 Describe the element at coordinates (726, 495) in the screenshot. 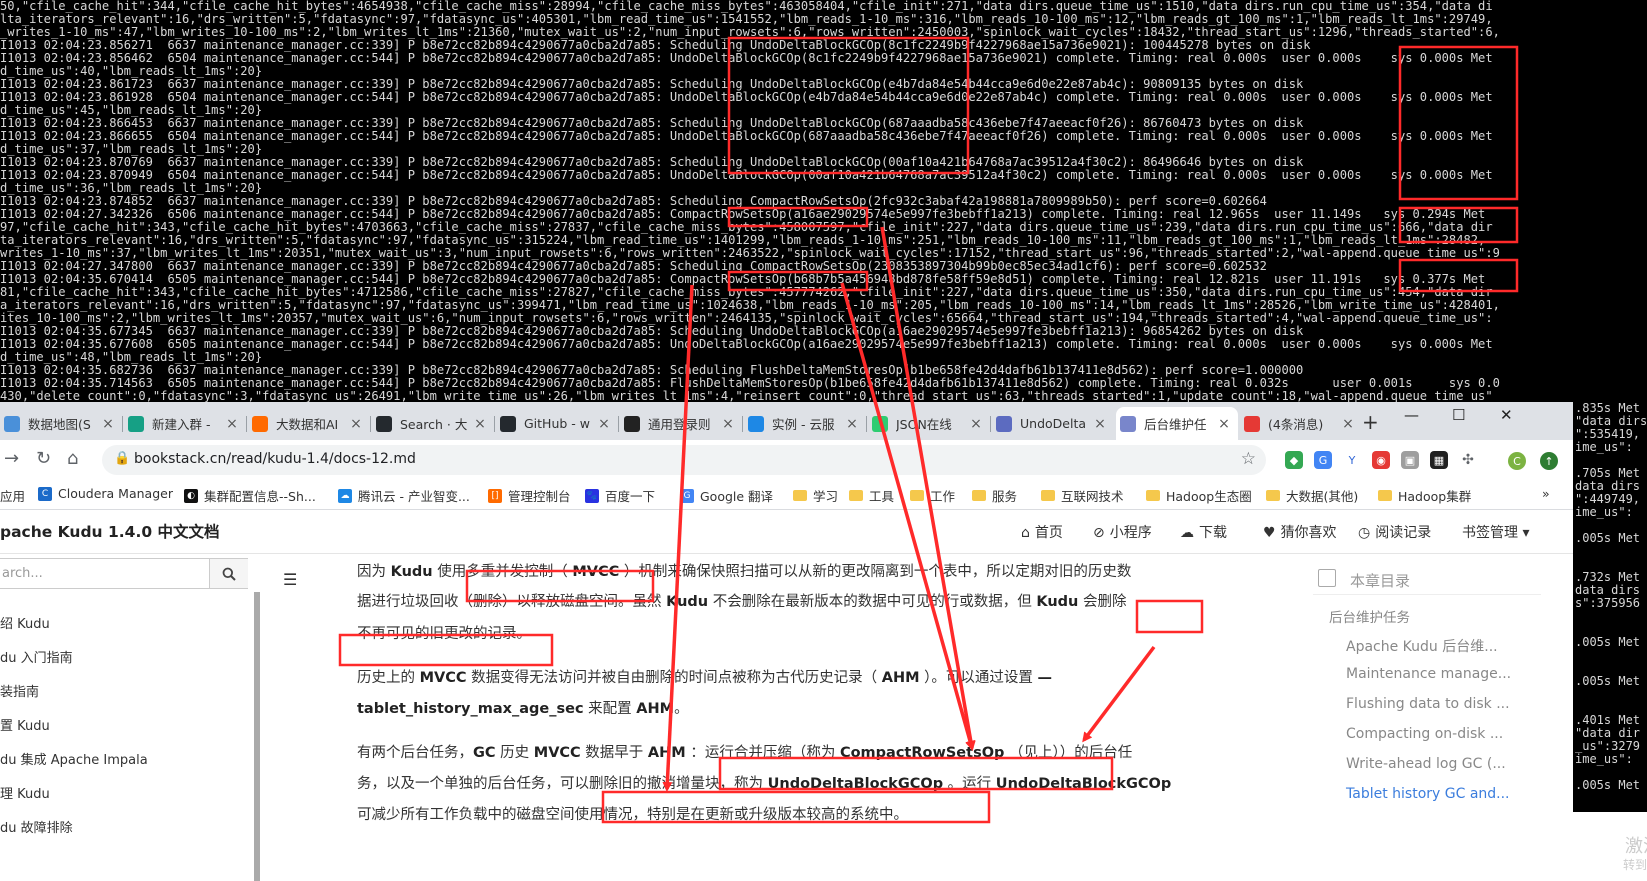

I see `bookmark-item: G Google 翻译` at that location.